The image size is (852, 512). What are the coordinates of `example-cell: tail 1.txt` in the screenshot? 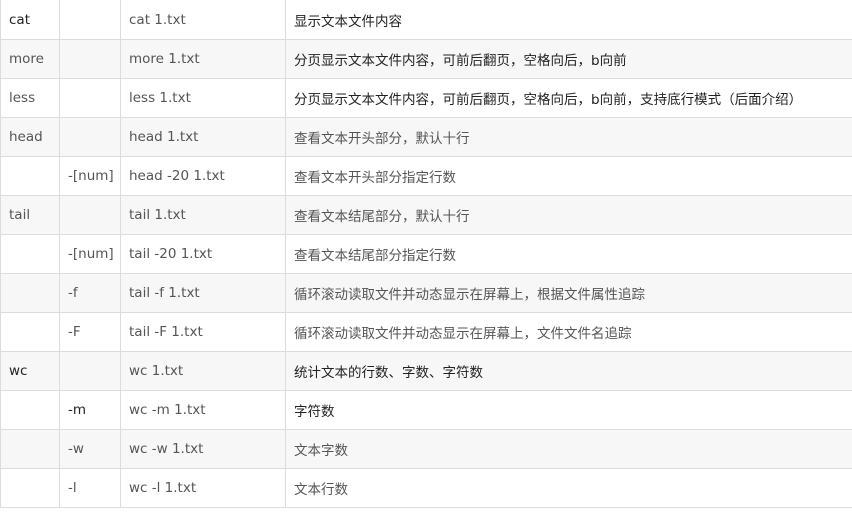 It's located at (203, 215).